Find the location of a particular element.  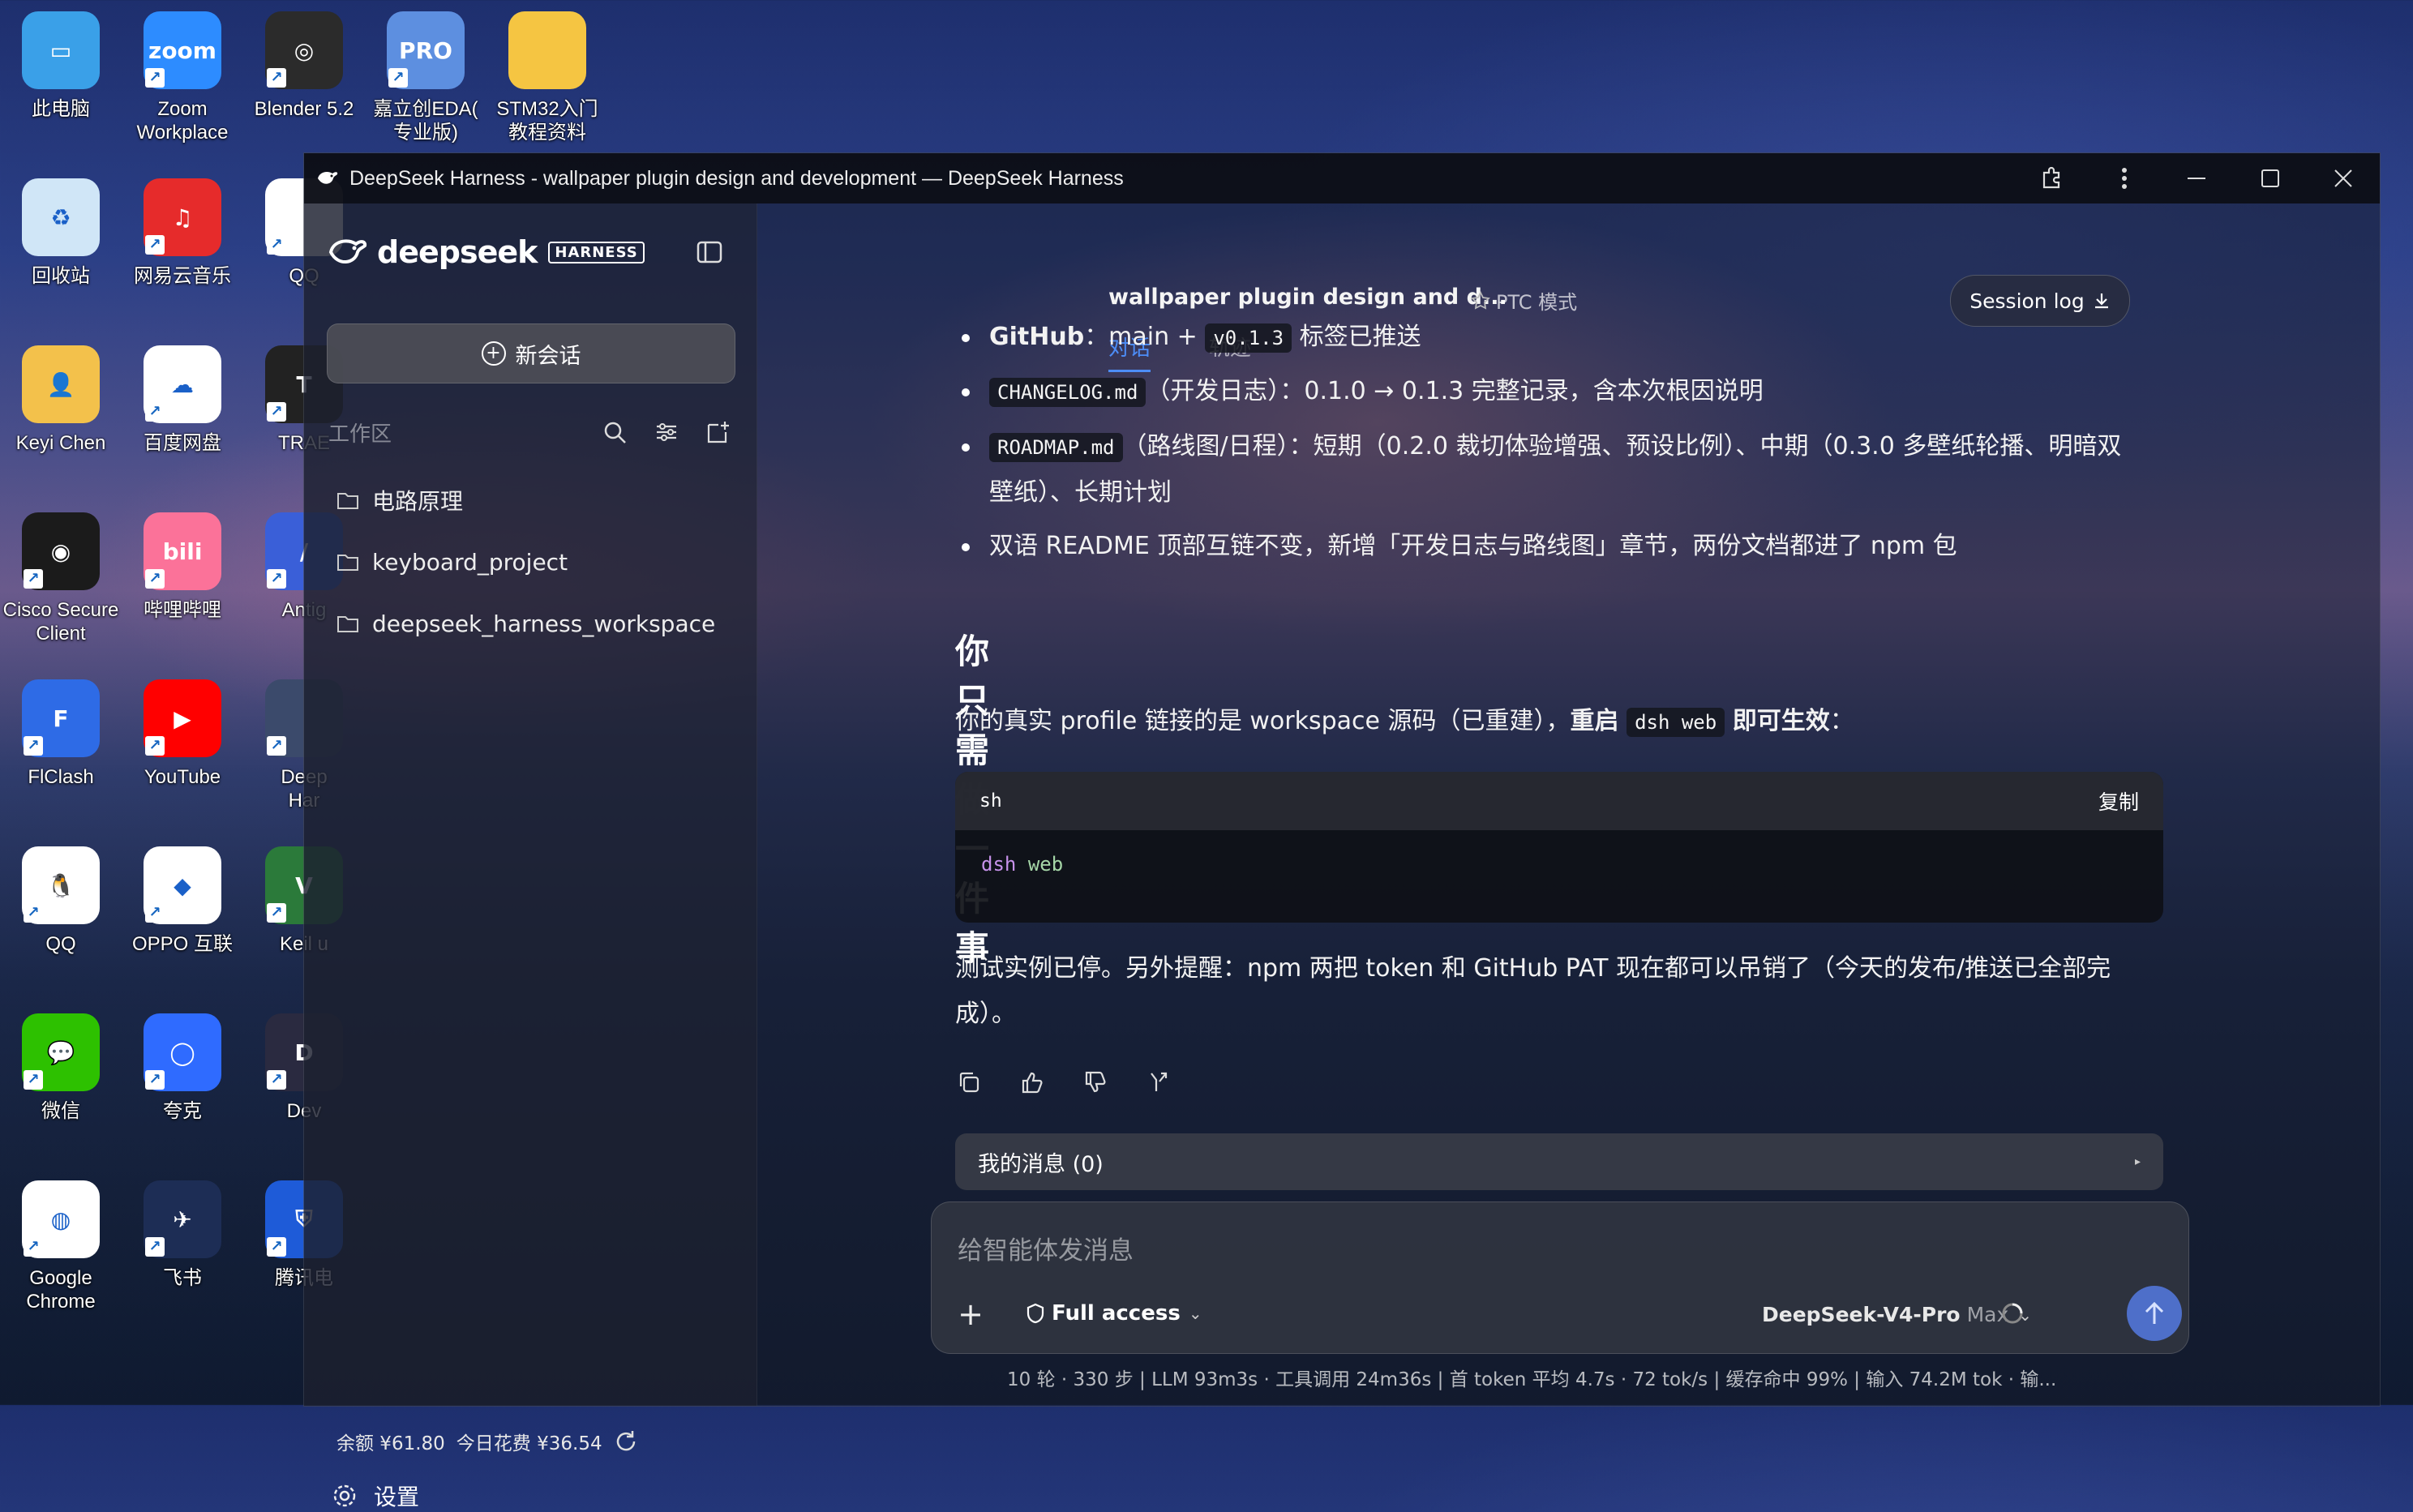

app-icon: ◯ ↗ is located at coordinates (182, 1052).